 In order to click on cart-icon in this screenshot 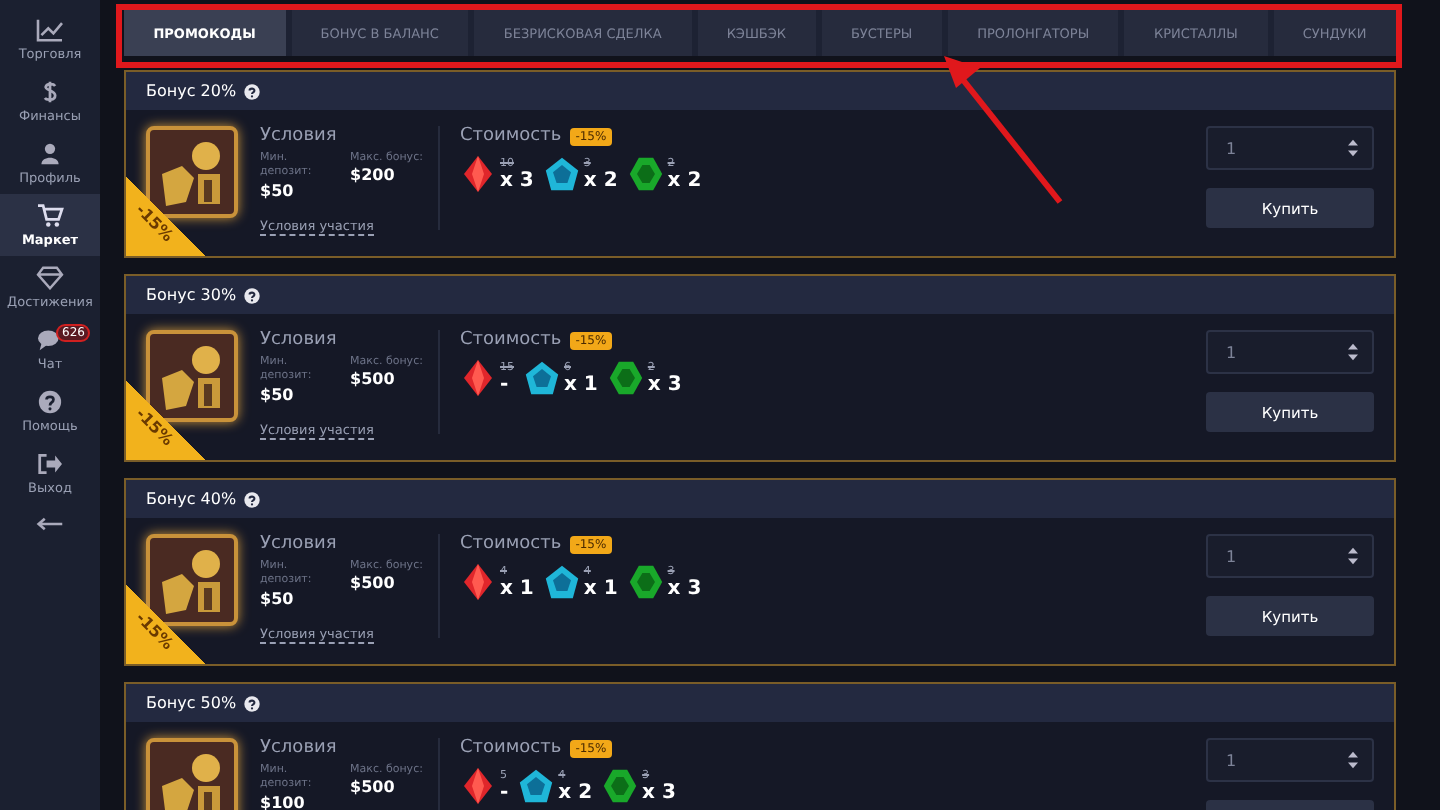, I will do `click(50, 215)`.